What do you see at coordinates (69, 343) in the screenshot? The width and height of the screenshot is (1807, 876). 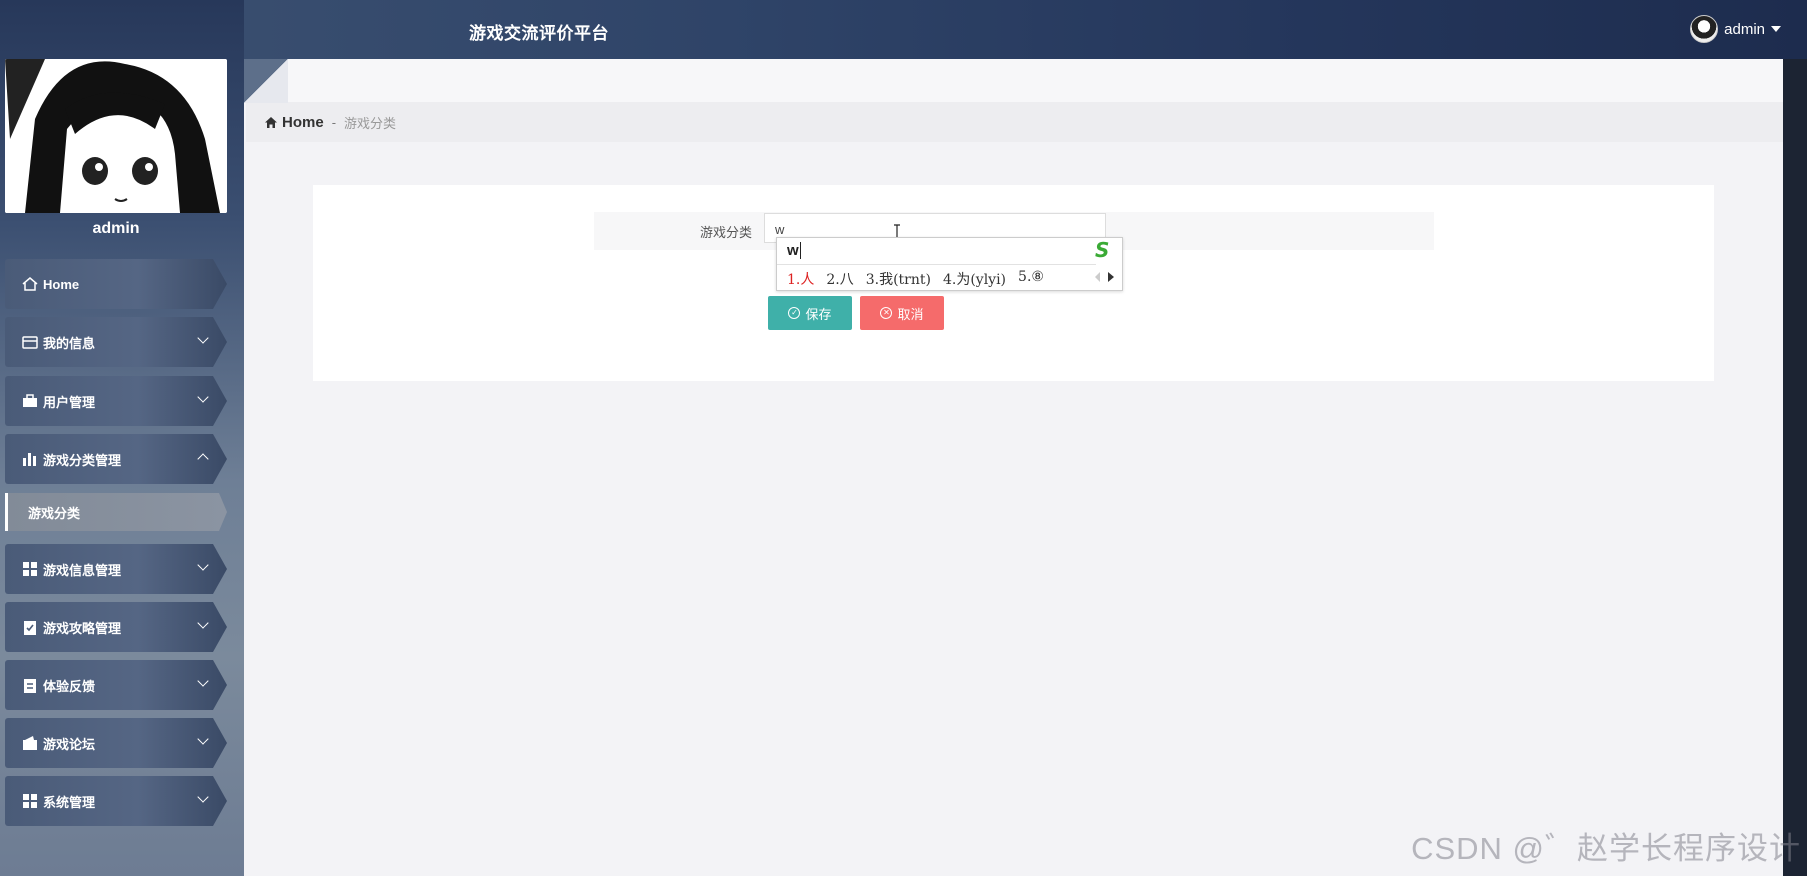 I see `sidebar-item-label: 我的信息` at bounding box center [69, 343].